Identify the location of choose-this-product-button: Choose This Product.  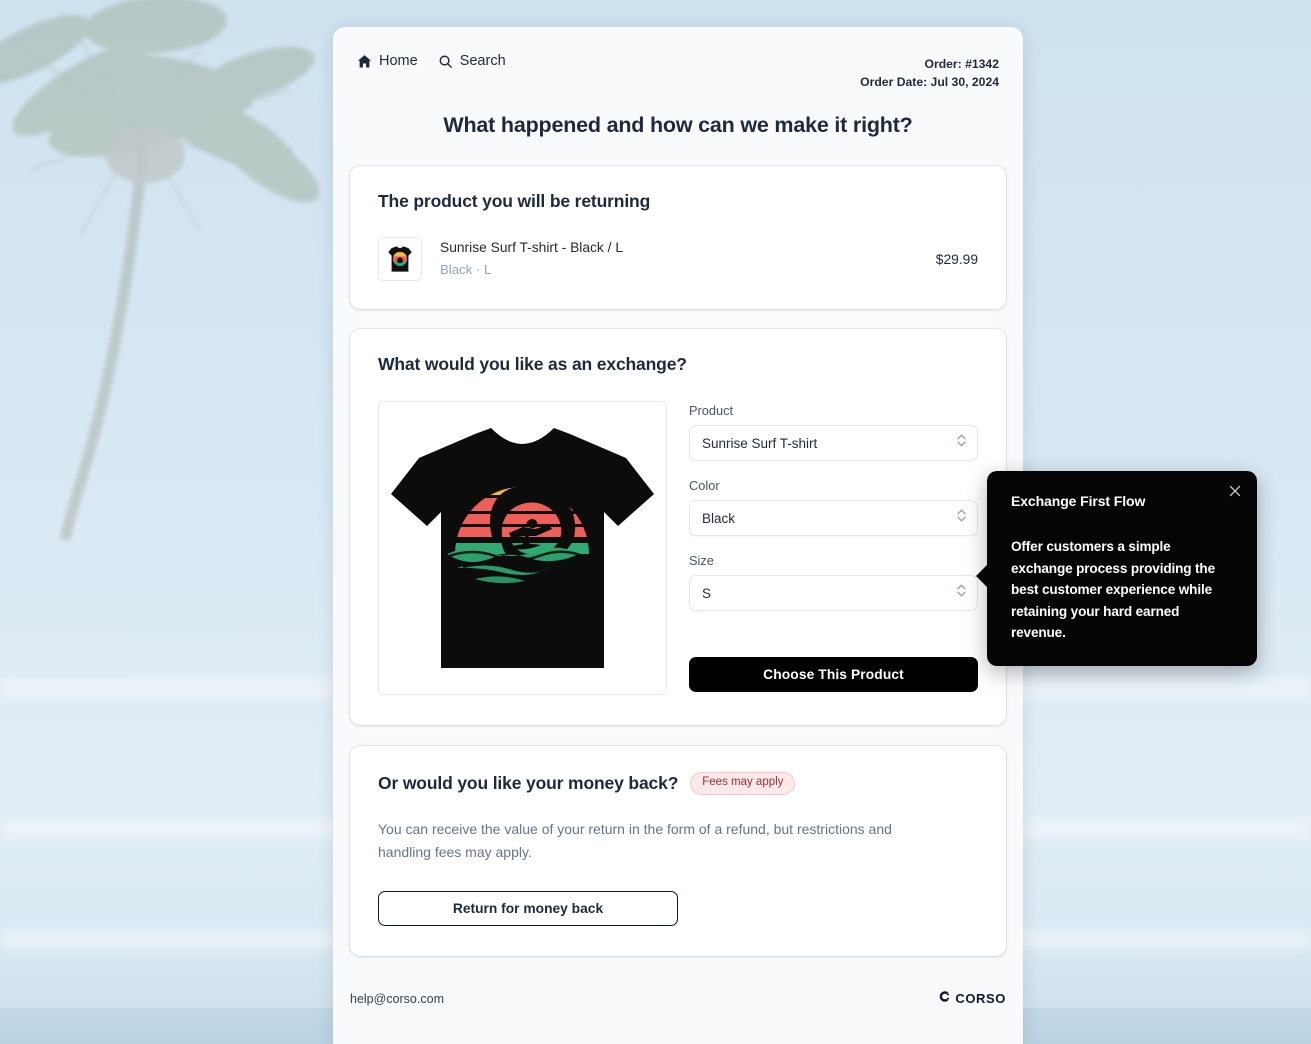
(833, 674).